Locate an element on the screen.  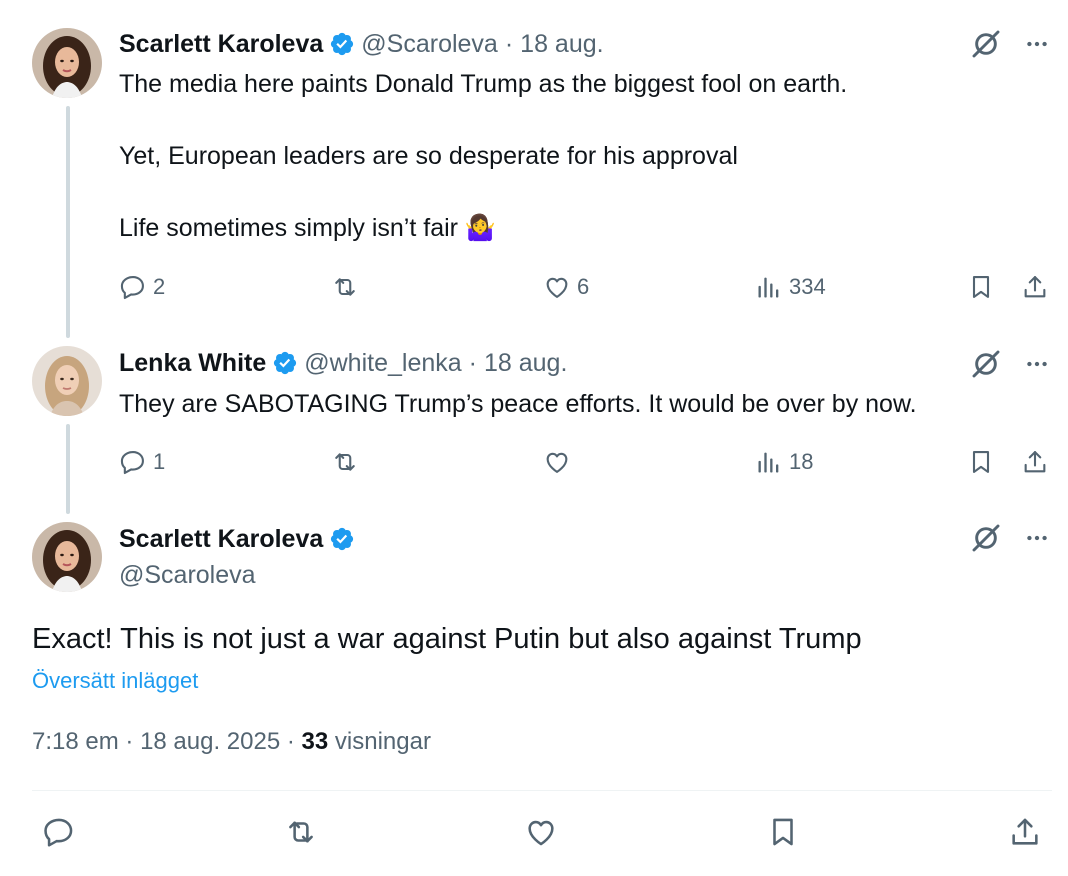
views-count: 18 is located at coordinates (801, 461).